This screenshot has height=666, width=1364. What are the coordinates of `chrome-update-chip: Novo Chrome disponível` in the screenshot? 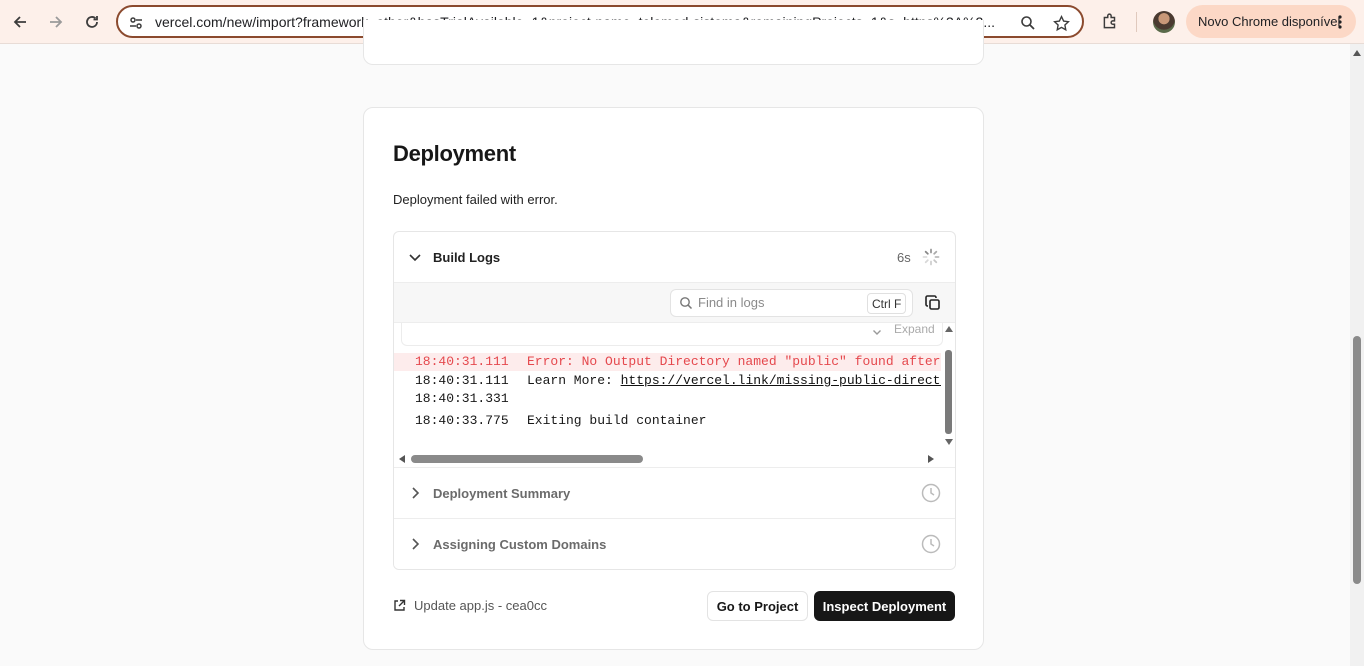 It's located at (1271, 21).